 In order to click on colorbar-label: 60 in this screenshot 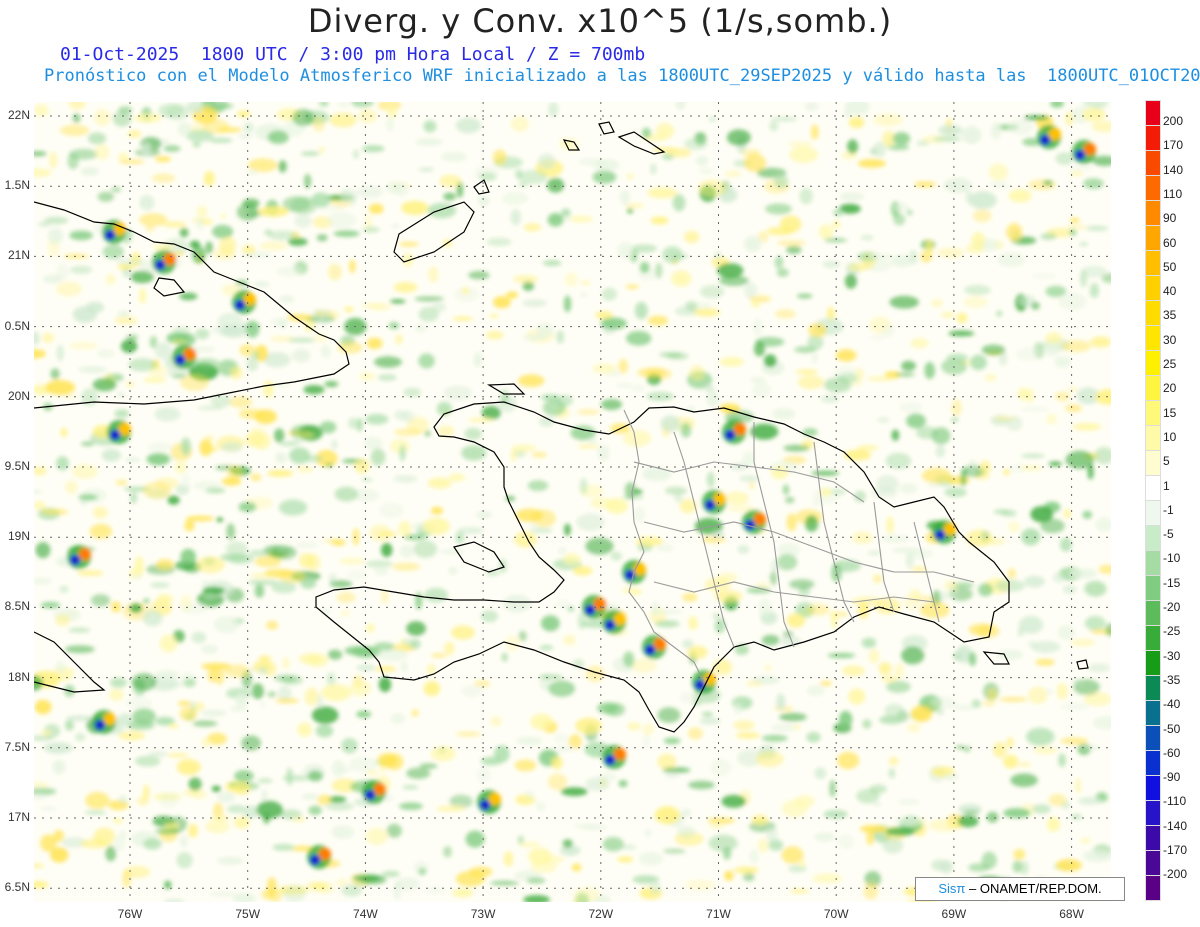, I will do `click(1170, 242)`.